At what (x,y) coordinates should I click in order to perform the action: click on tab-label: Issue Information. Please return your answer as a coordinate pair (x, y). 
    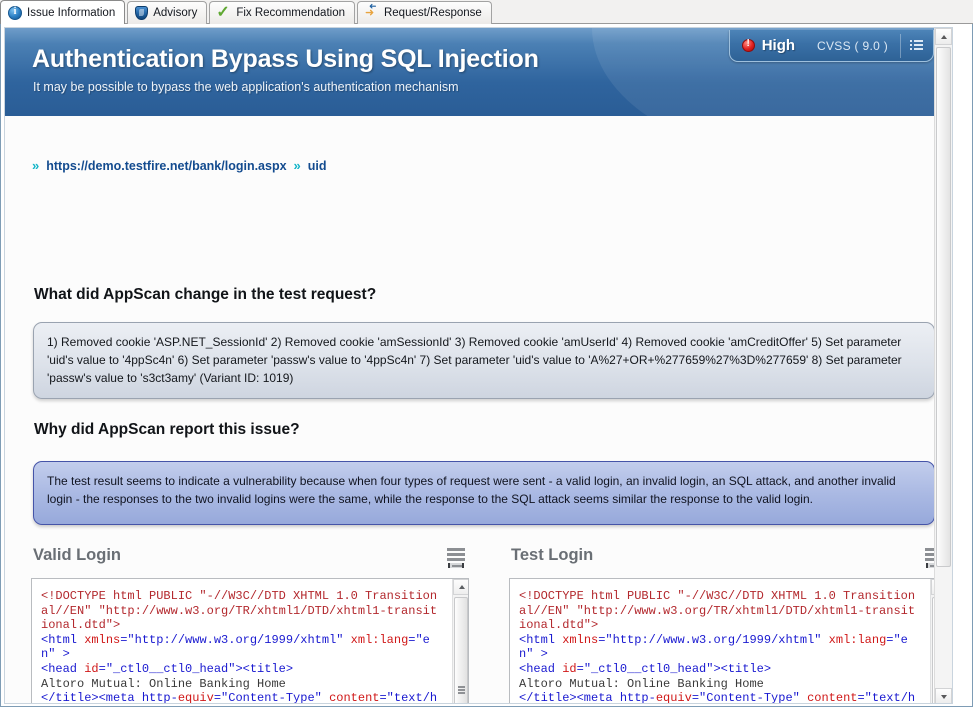
    Looking at the image, I should click on (71, 12).